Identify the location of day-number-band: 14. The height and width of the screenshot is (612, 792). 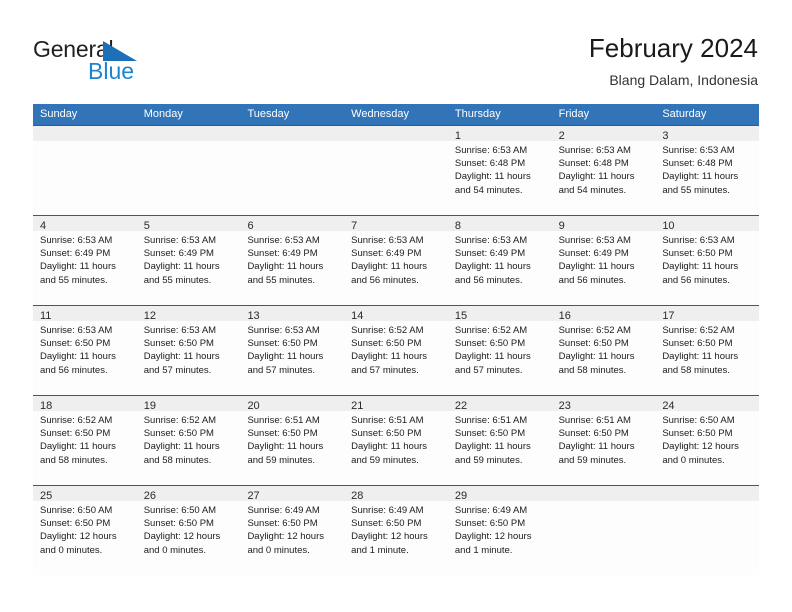
(396, 314).